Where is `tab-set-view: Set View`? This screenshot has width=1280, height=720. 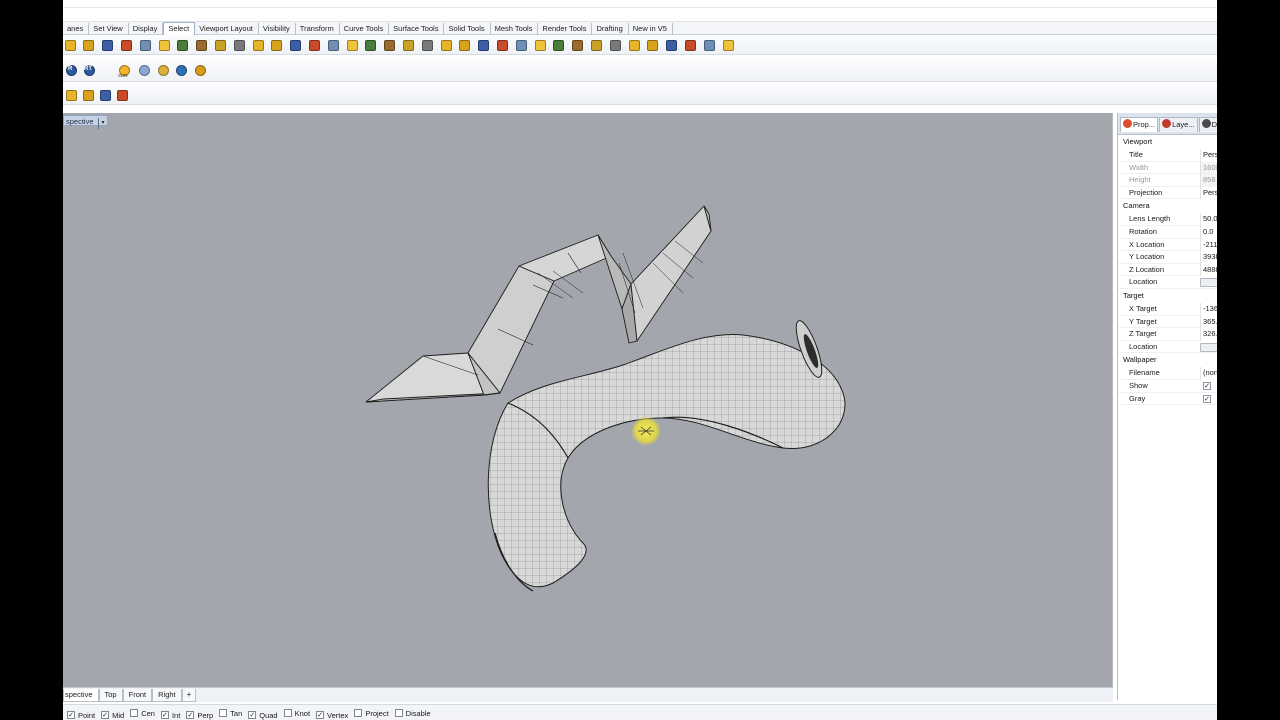 tab-set-view: Set View is located at coordinates (109, 29).